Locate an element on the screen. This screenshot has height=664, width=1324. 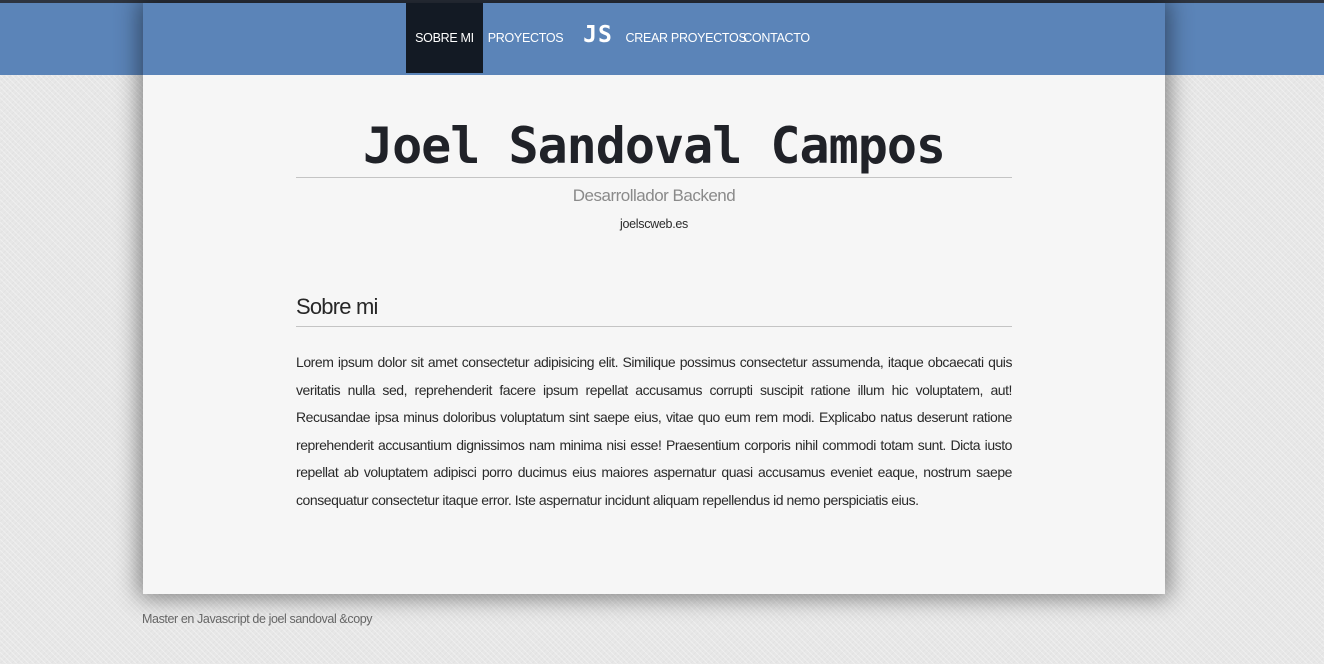
nav-item-sobre-mi: Sobre mi is located at coordinates (444, 38).